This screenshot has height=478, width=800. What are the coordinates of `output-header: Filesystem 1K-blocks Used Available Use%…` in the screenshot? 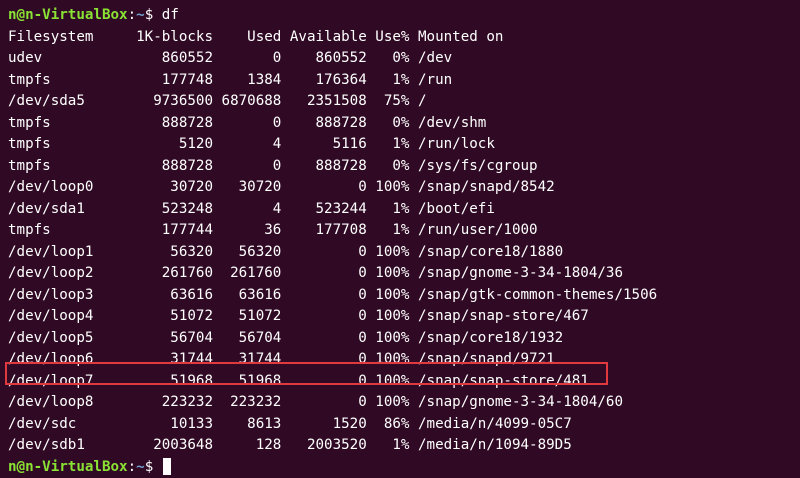 It's located at (404, 38).